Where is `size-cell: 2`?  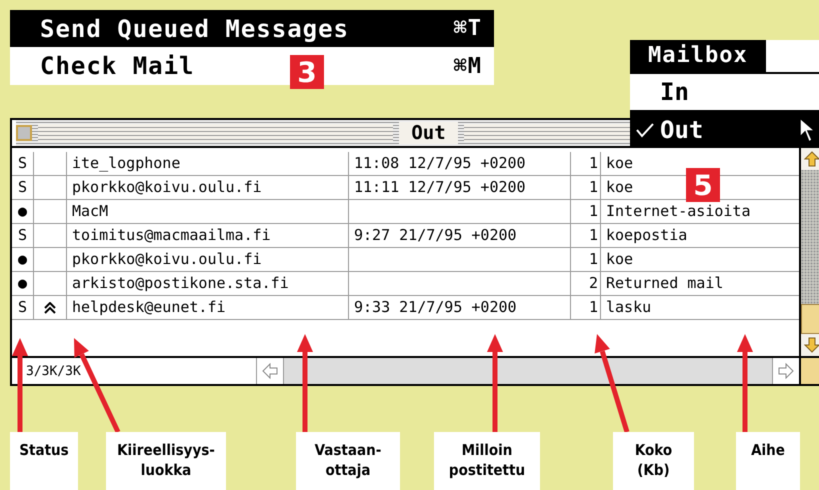 size-cell: 2 is located at coordinates (586, 283).